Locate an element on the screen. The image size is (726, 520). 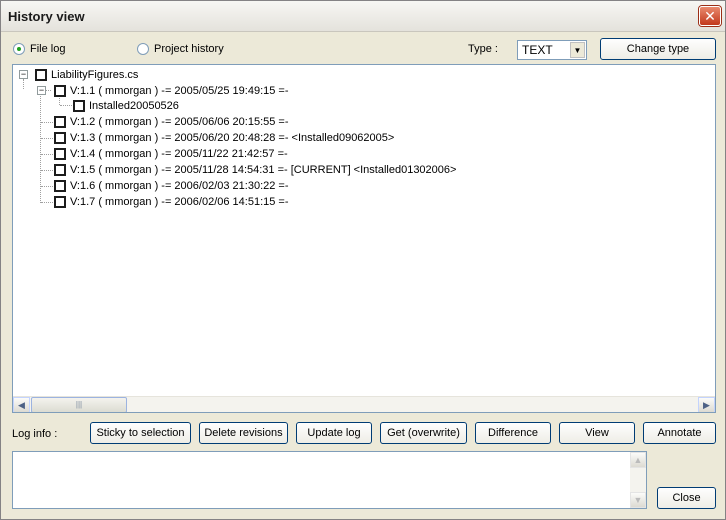
radio-file-log: File log is located at coordinates (39, 49).